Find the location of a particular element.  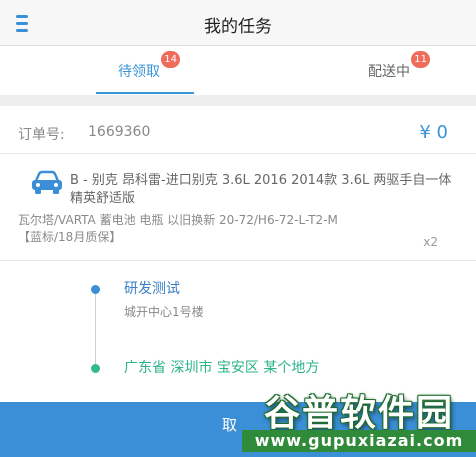

page-title: 我的任务 is located at coordinates (238, 27).